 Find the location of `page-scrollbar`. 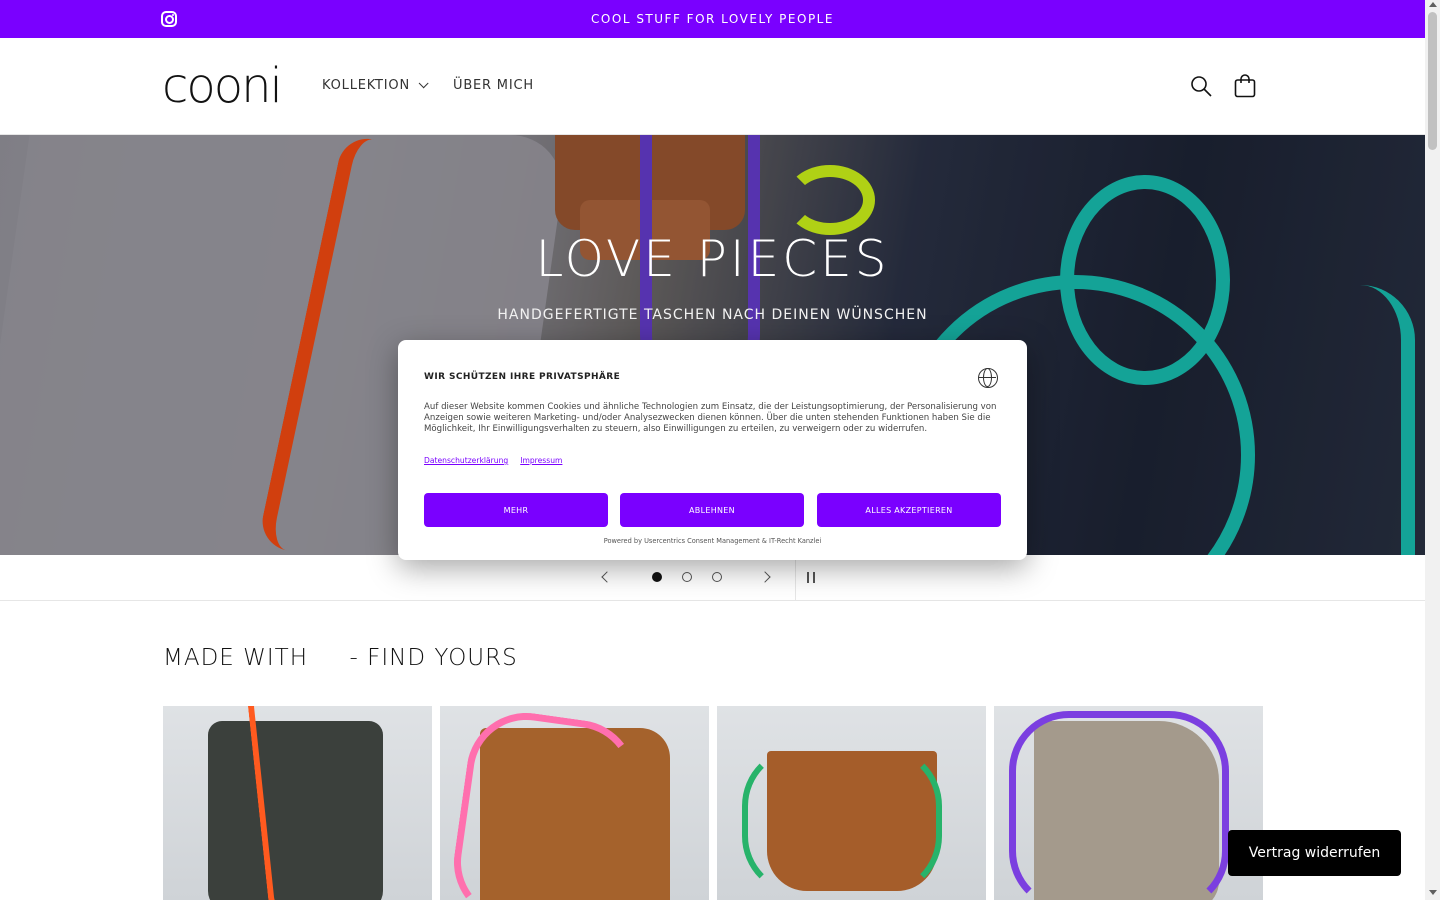

page-scrollbar is located at coordinates (1432, 450).